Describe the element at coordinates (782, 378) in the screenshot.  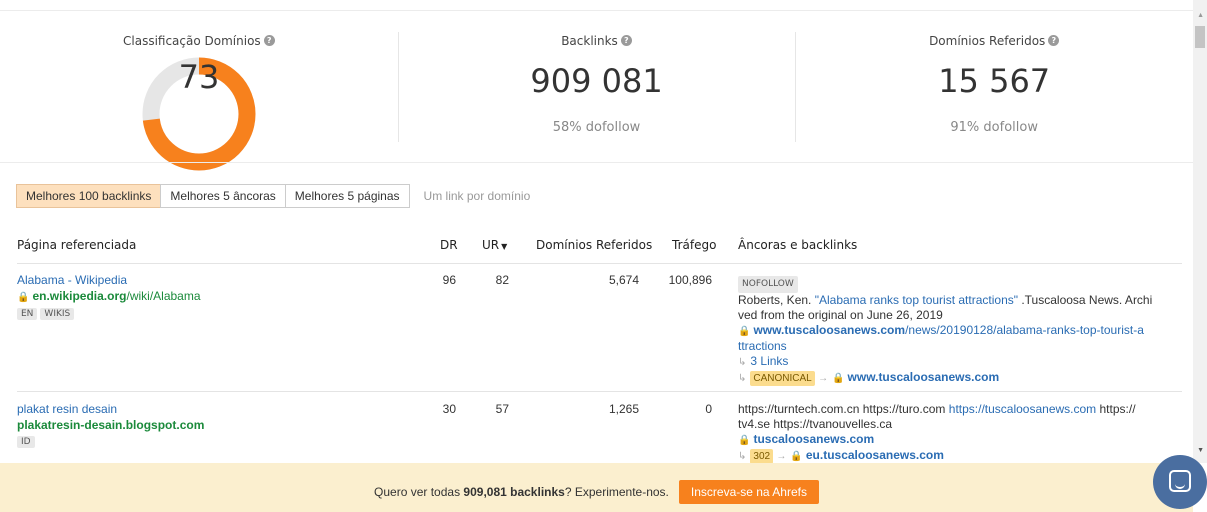
I see `canonical-badge: CANONICAL` at that location.